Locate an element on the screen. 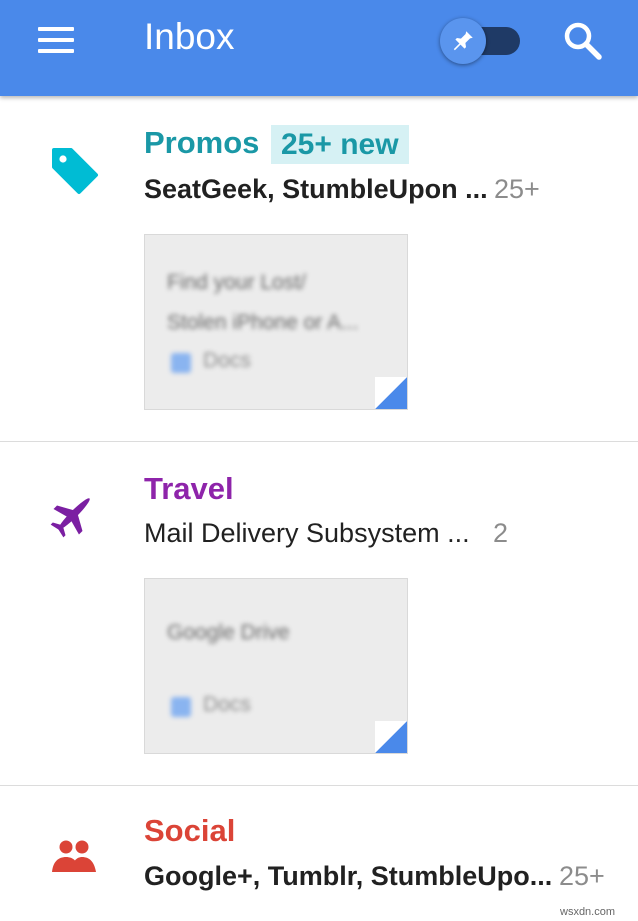 This screenshot has height=921, width=638. message-count: 2 is located at coordinates (501, 533).